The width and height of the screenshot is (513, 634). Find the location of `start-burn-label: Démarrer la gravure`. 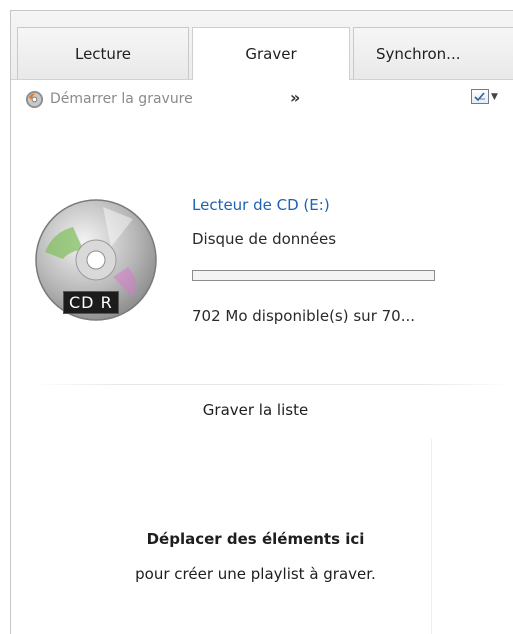

start-burn-label: Démarrer la gravure is located at coordinates (121, 99).